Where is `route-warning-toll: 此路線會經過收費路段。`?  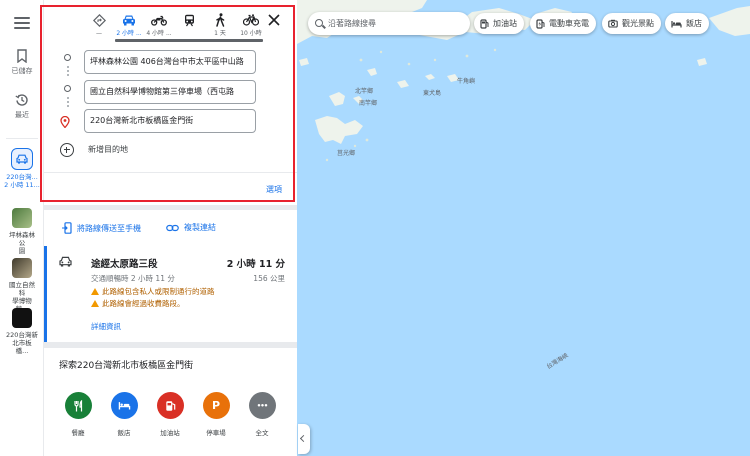
route-warning-toll: 此路線會經過收費路段。 is located at coordinates (138, 303).